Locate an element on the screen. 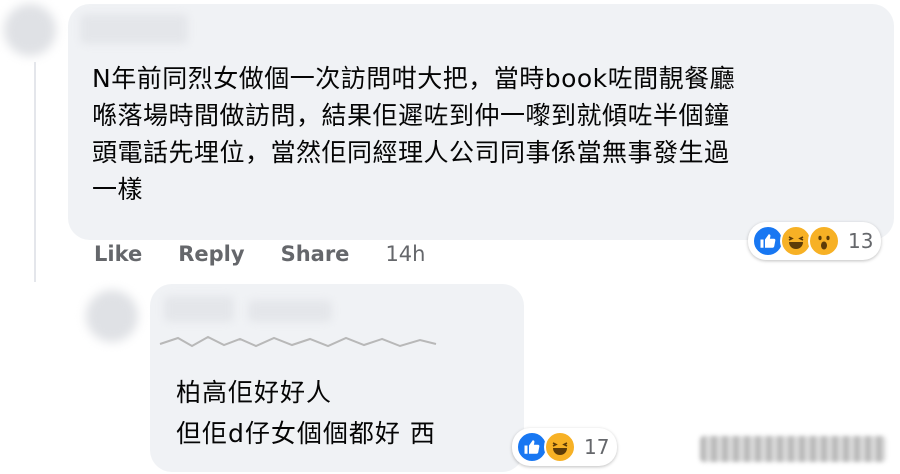 This screenshot has width=900, height=474. commenter-avatar is located at coordinates (30, 30).